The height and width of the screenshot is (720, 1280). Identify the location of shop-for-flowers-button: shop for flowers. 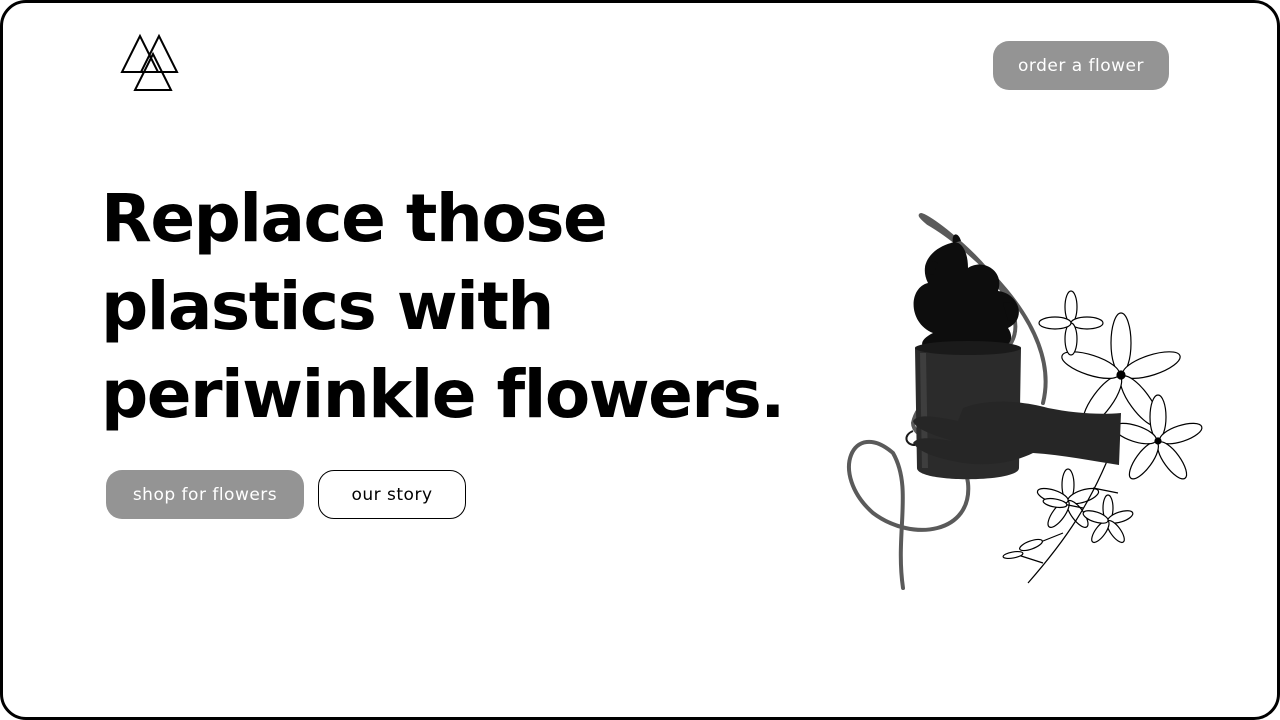
(205, 494).